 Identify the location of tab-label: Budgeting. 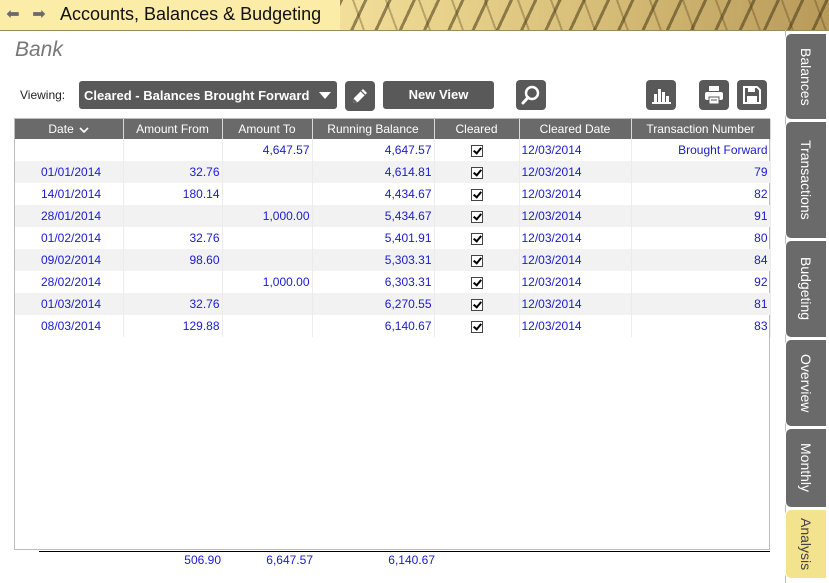
(806, 289).